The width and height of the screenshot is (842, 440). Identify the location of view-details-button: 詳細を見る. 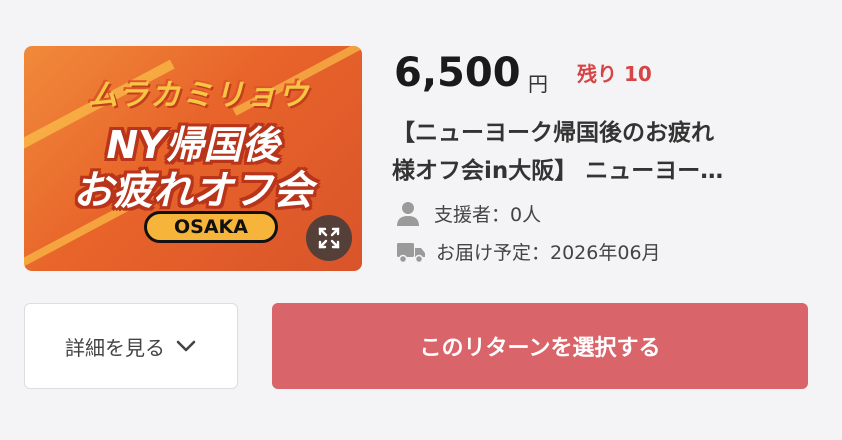
(131, 346).